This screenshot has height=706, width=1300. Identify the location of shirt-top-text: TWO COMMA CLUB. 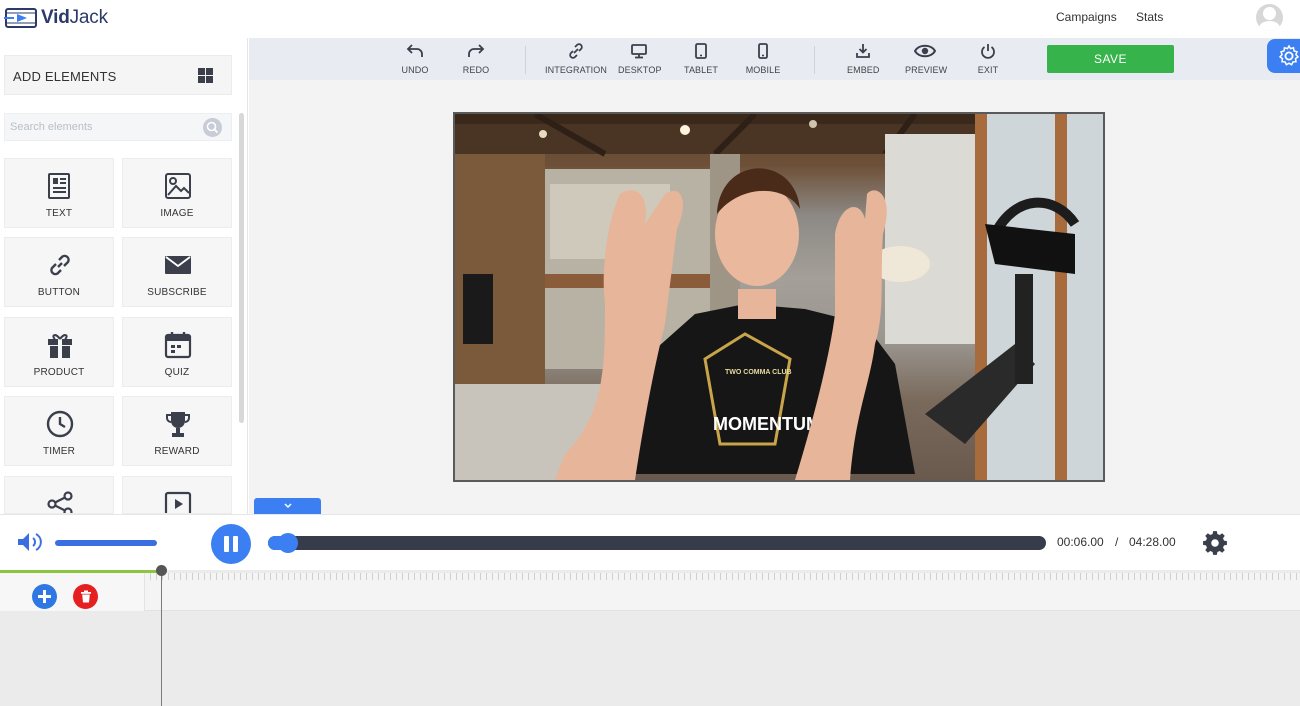
(758, 372).